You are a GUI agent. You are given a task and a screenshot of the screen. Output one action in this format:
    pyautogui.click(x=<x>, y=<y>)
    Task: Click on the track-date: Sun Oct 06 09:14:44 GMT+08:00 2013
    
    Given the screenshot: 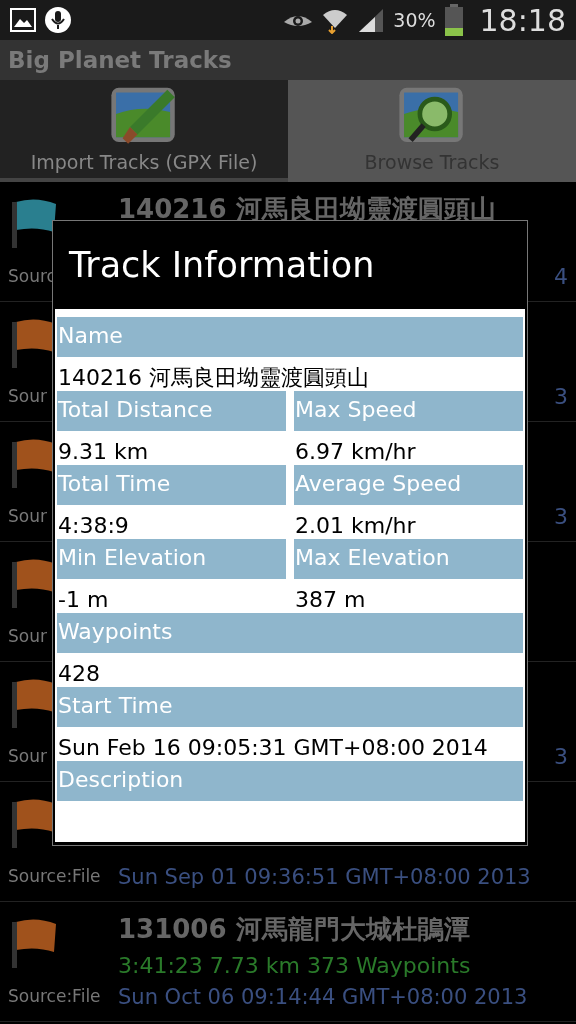 What is the action you would take?
    pyautogui.click(x=323, y=997)
    